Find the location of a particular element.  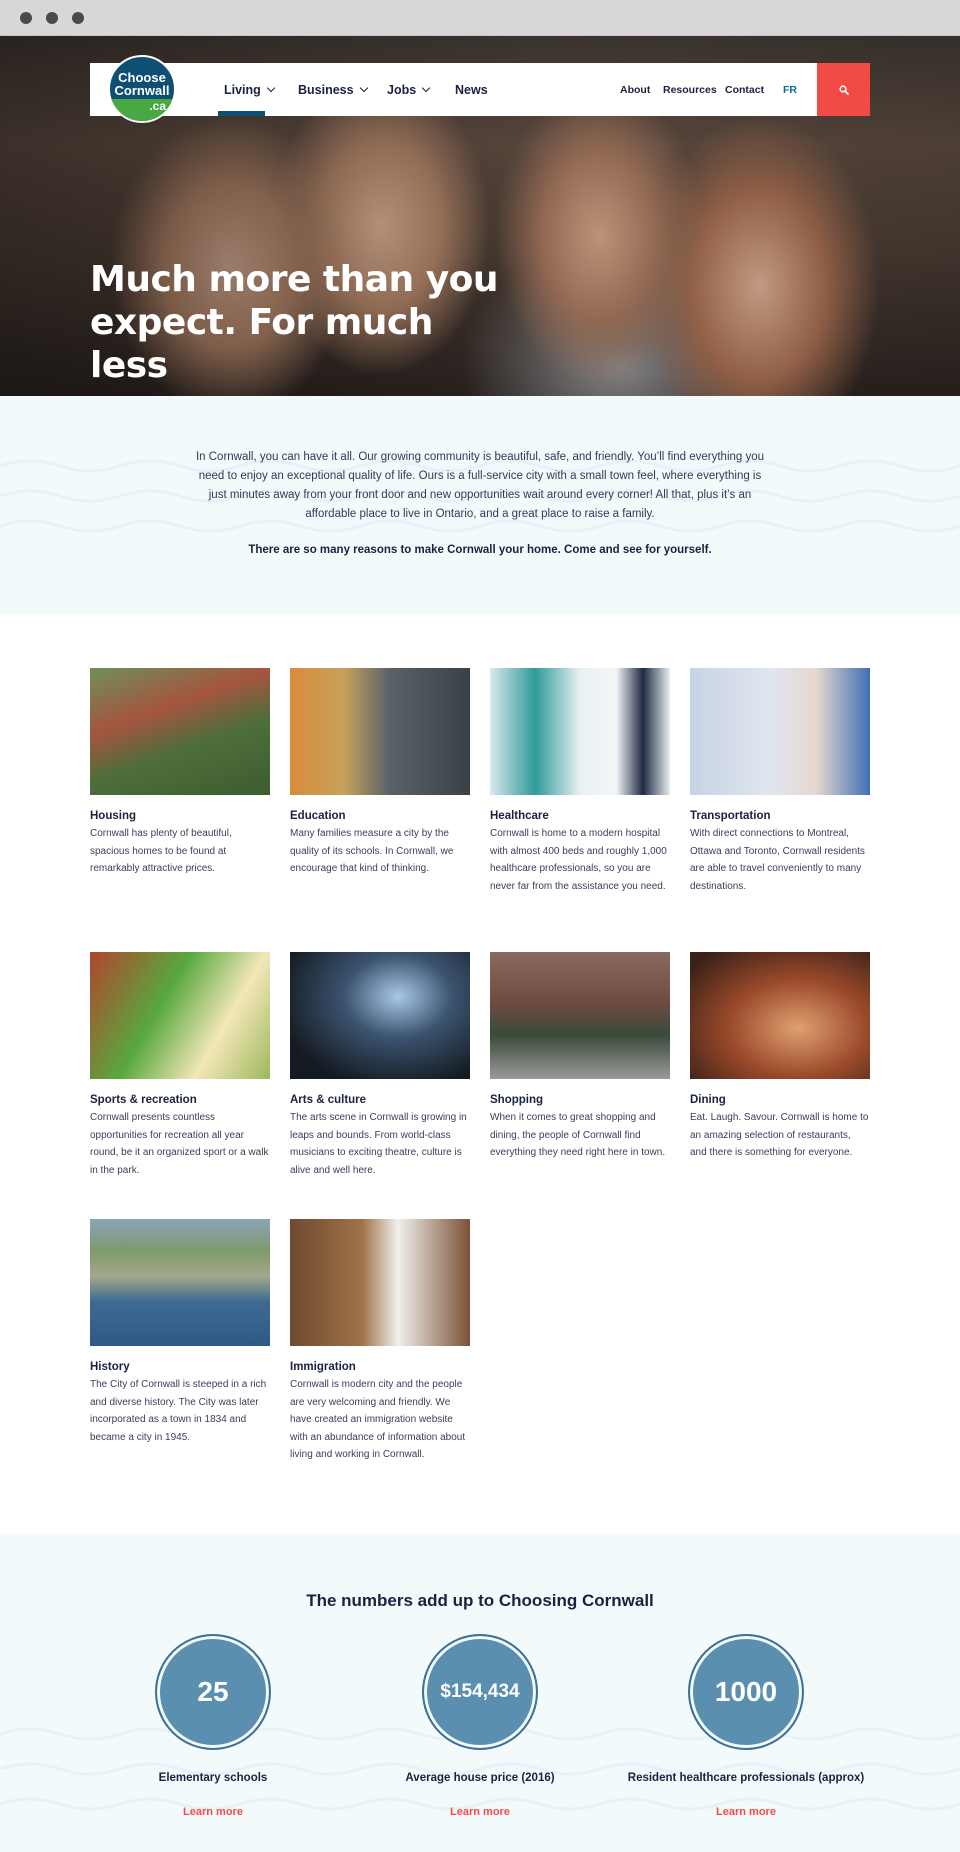

language-toggle-fr: FR is located at coordinates (790, 89).